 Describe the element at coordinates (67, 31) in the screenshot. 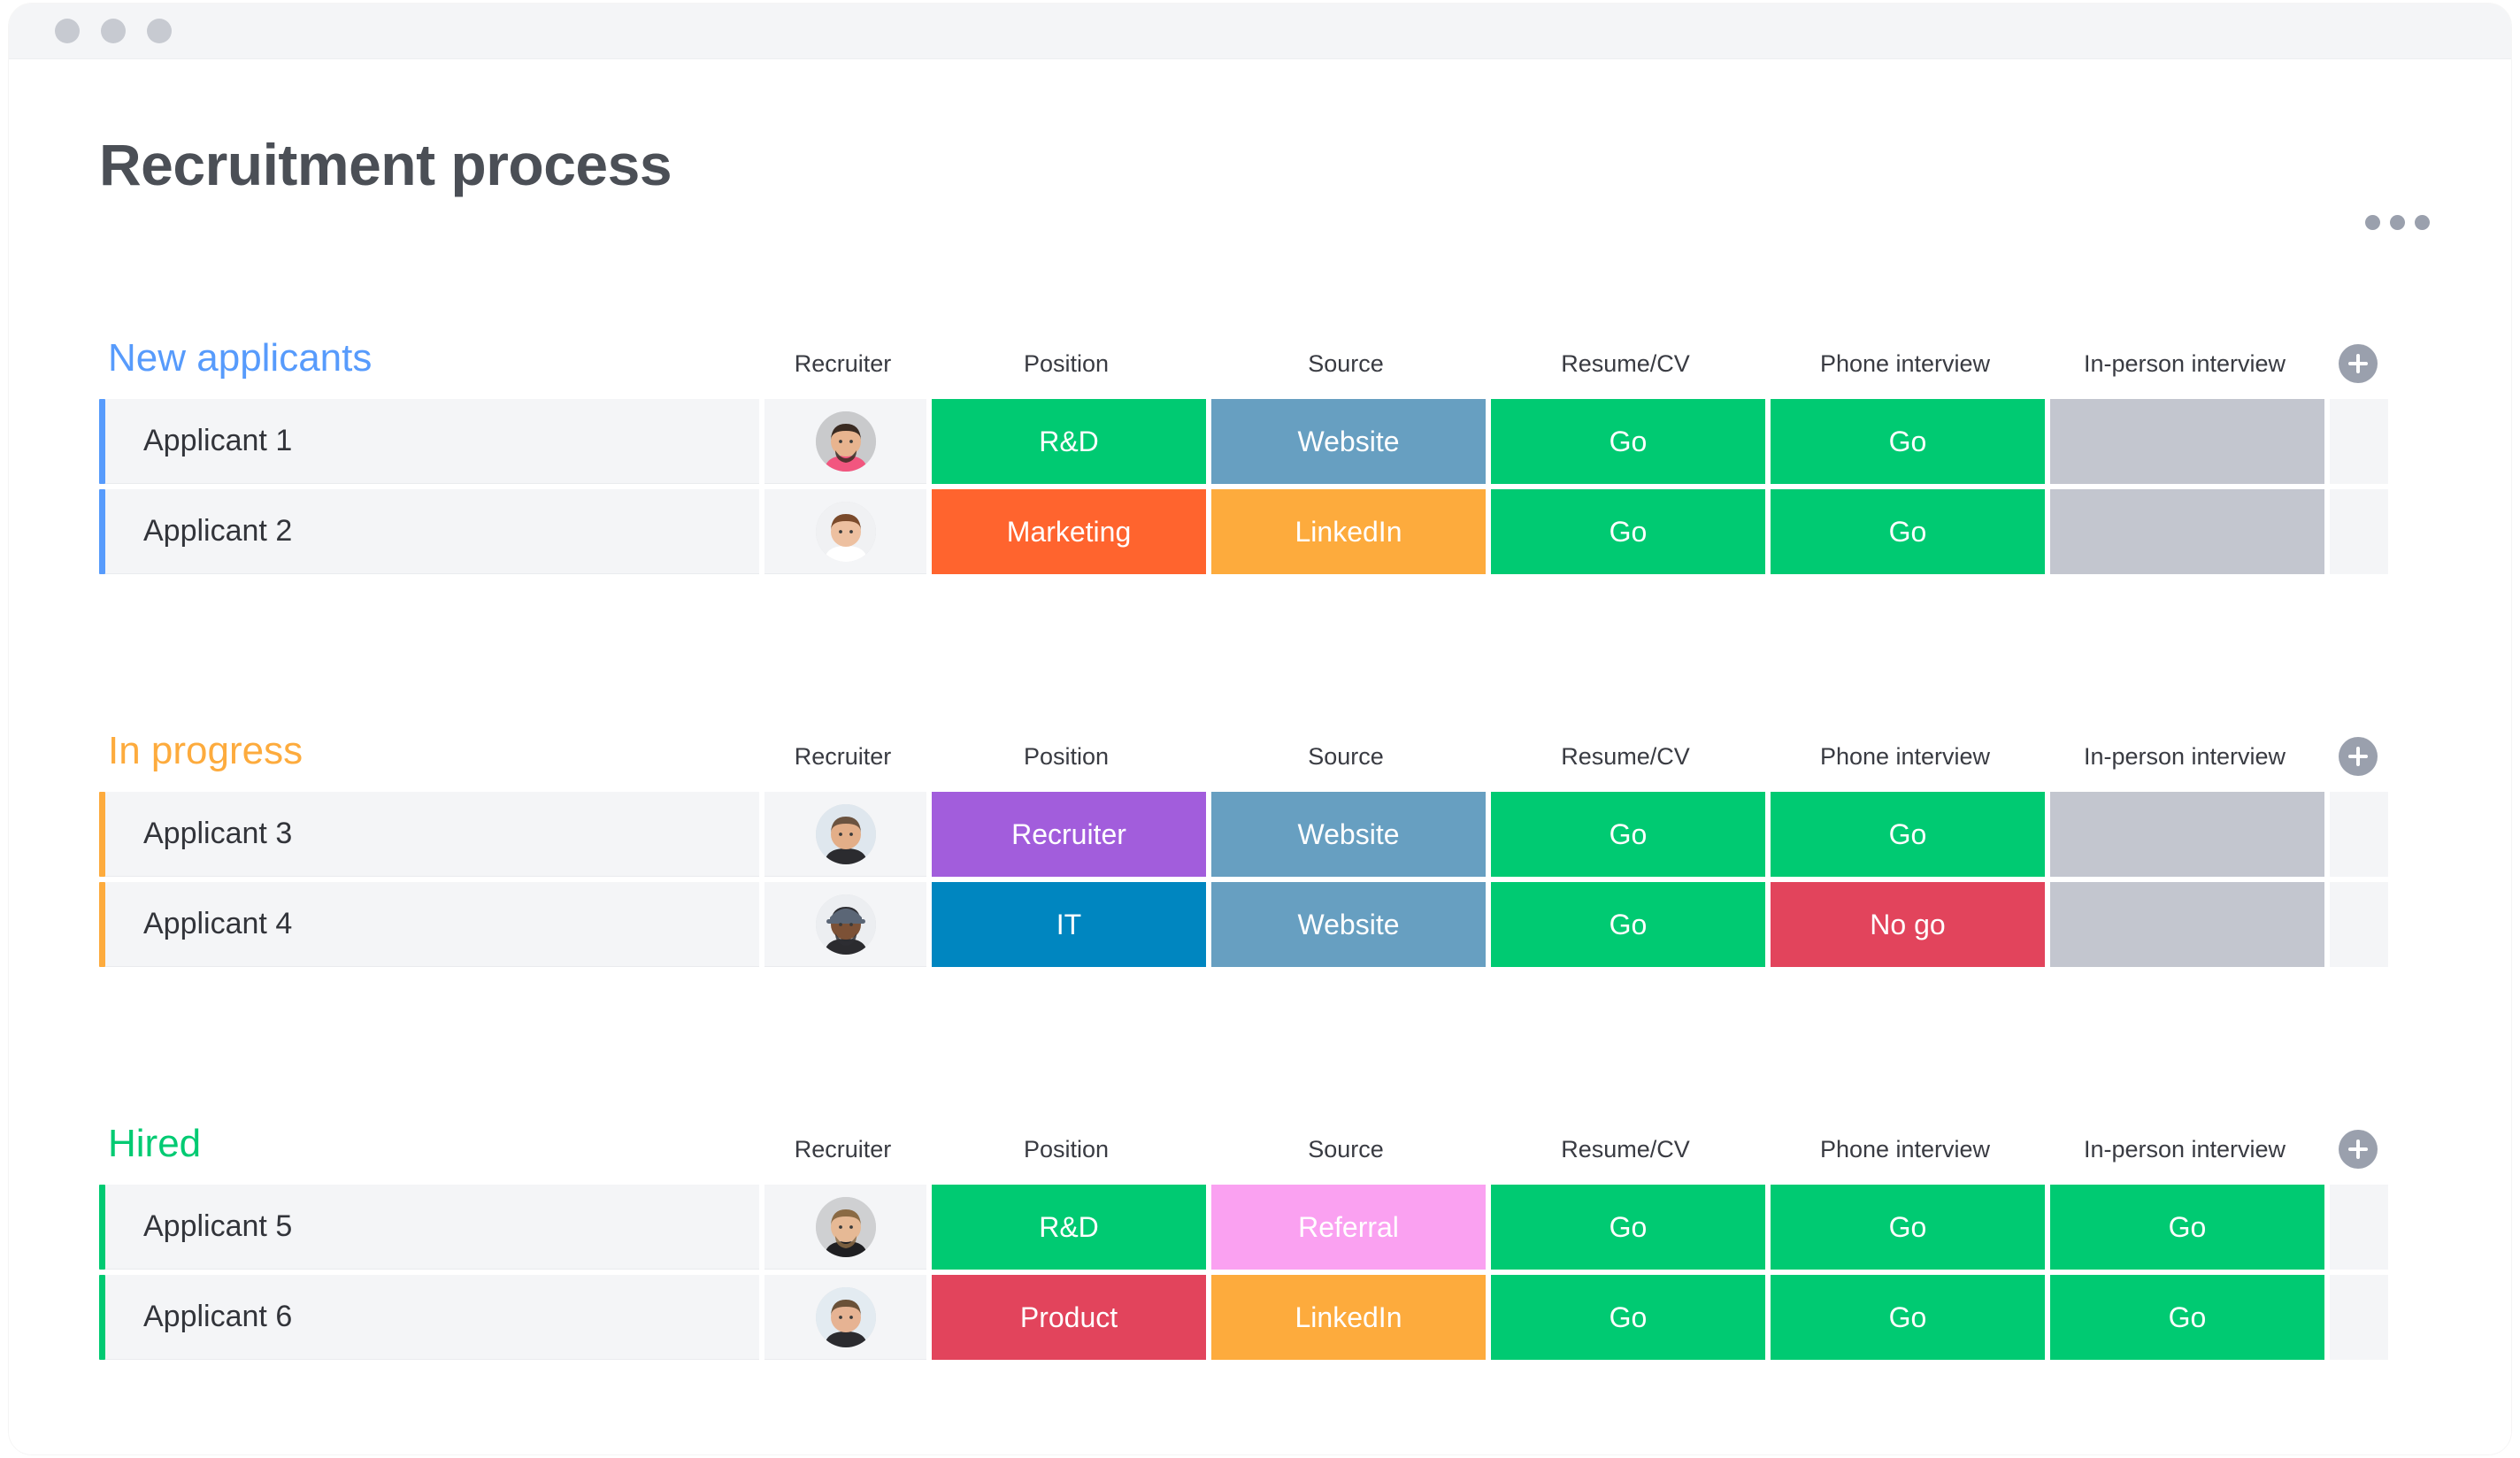

I see `window-dot-close-icon` at that location.